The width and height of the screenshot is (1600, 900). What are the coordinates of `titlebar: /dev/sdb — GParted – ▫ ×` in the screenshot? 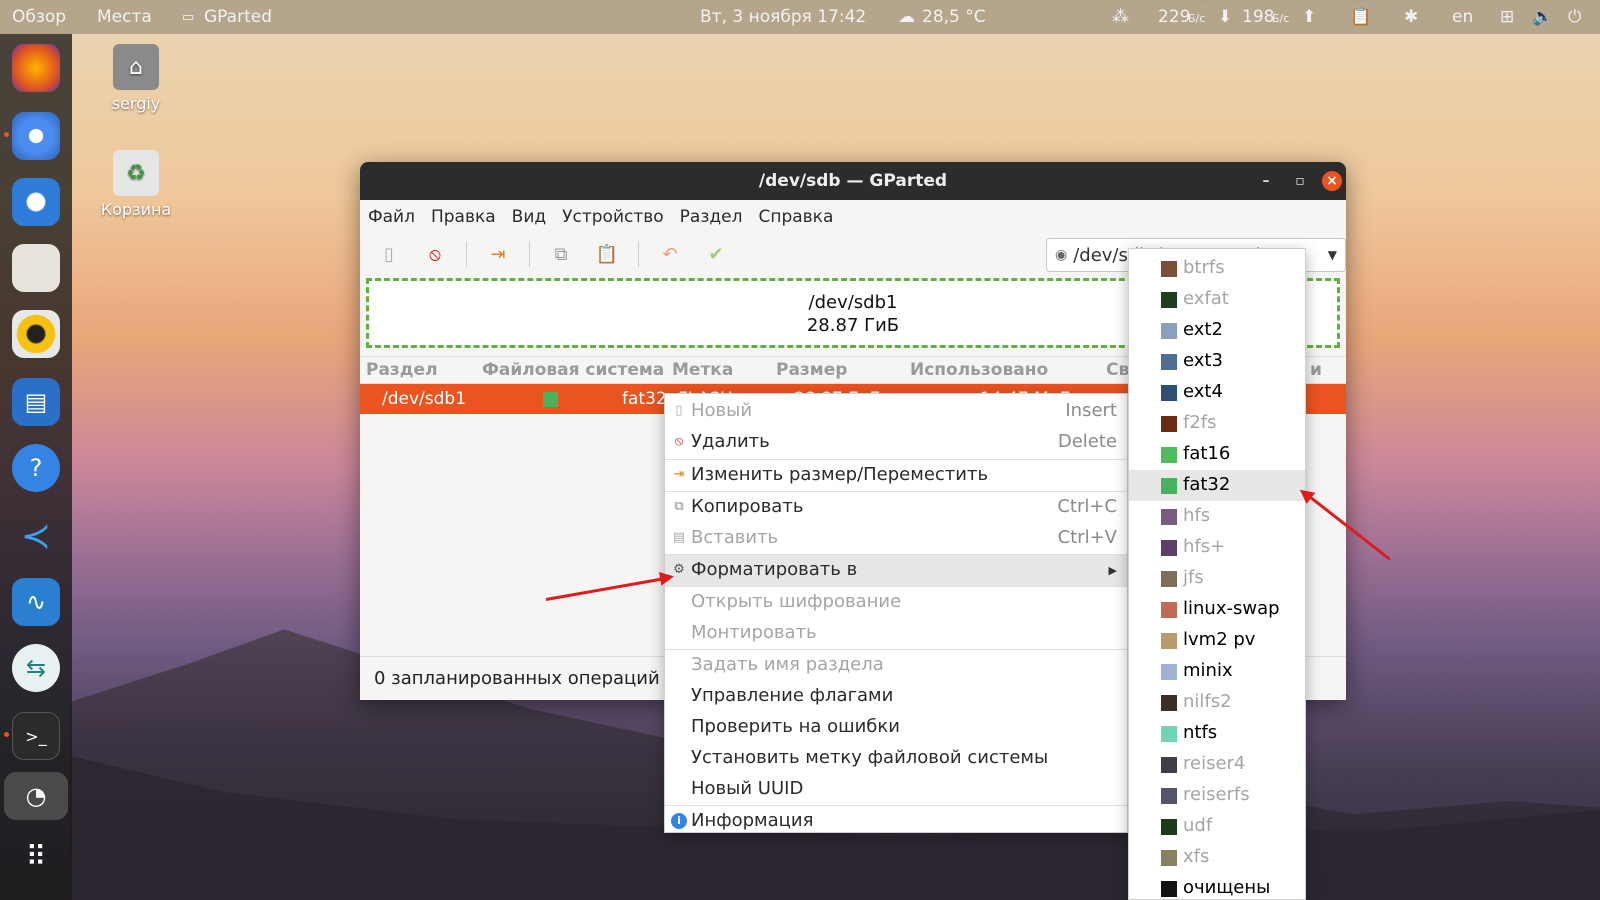 It's located at (853, 181).